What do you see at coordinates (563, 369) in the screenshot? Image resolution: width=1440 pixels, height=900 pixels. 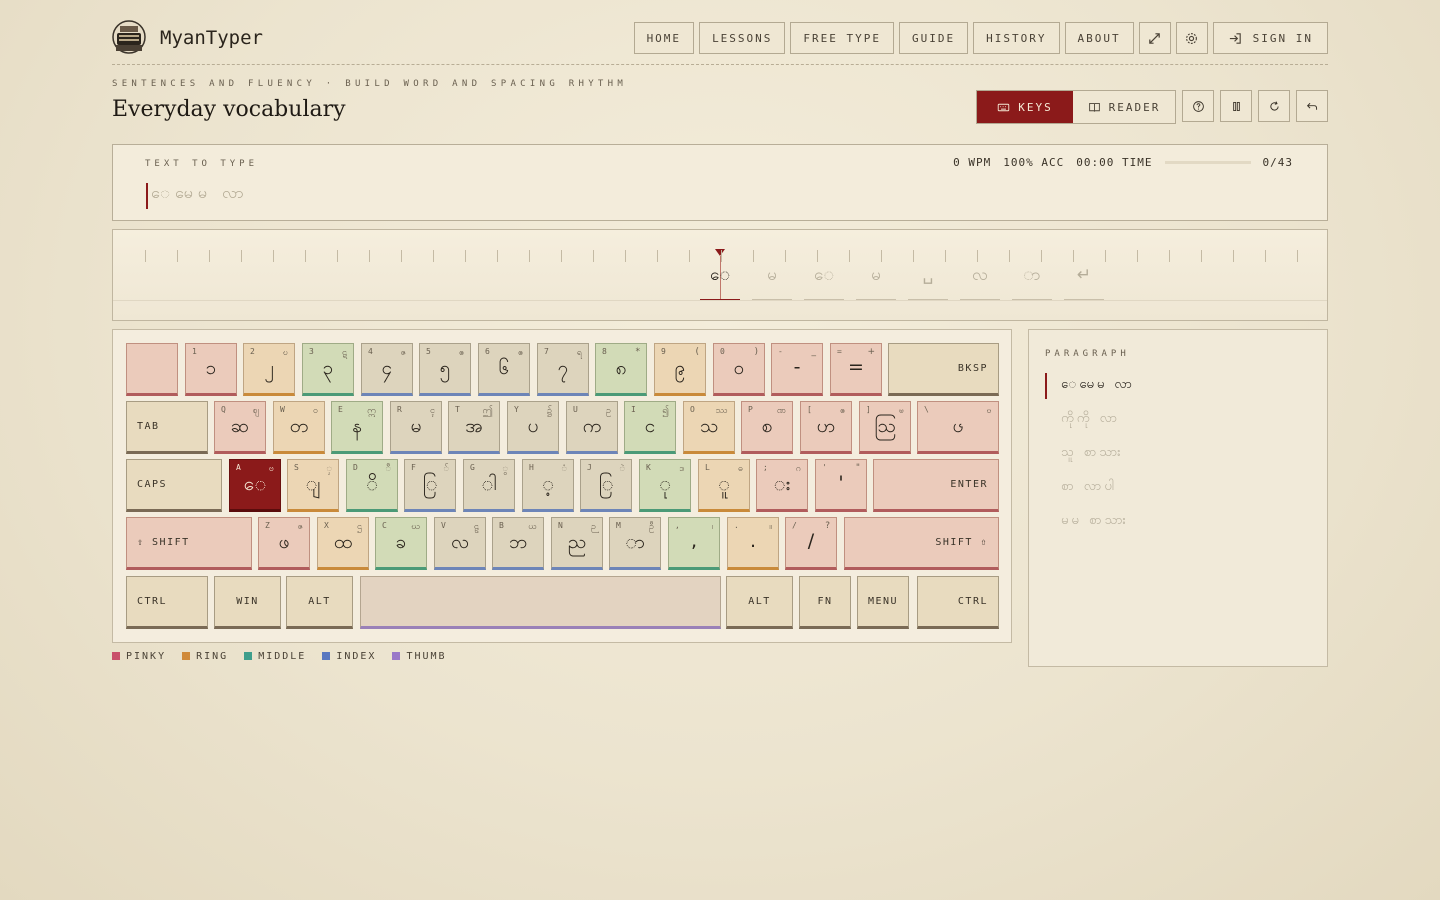 I see `key-7: 7ရ၇` at bounding box center [563, 369].